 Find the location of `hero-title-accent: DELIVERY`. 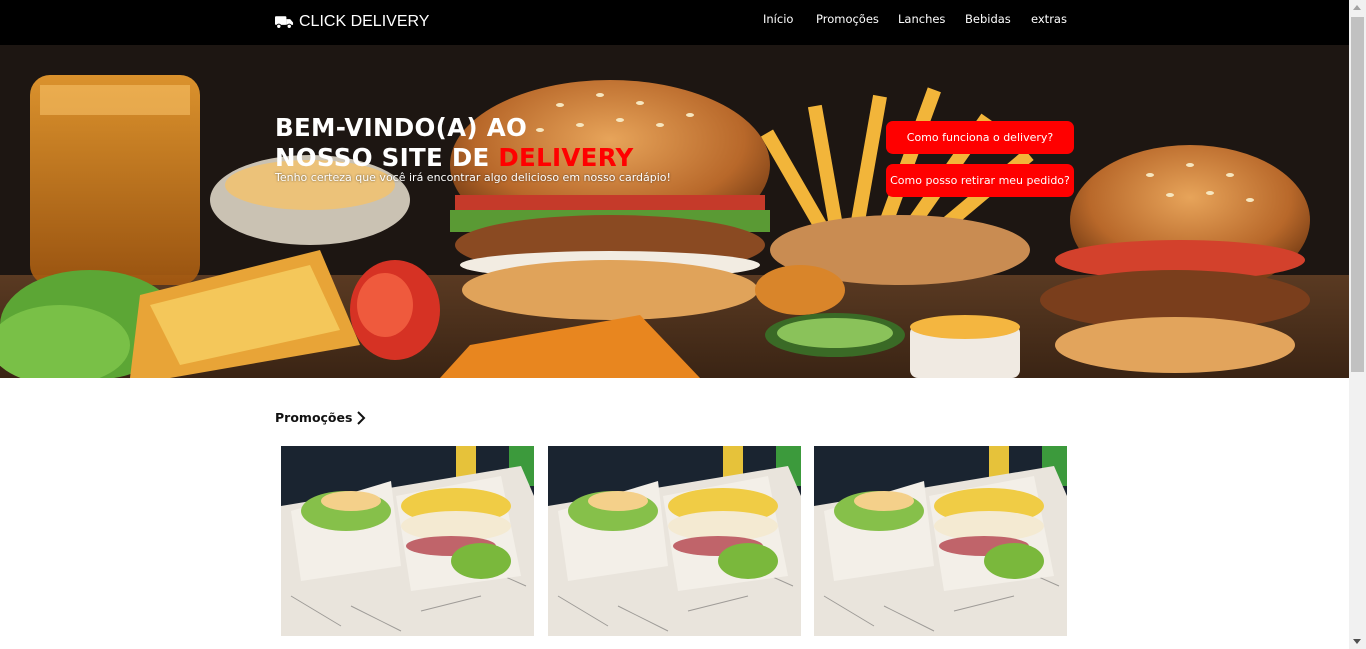

hero-title-accent: DELIVERY is located at coordinates (566, 157).